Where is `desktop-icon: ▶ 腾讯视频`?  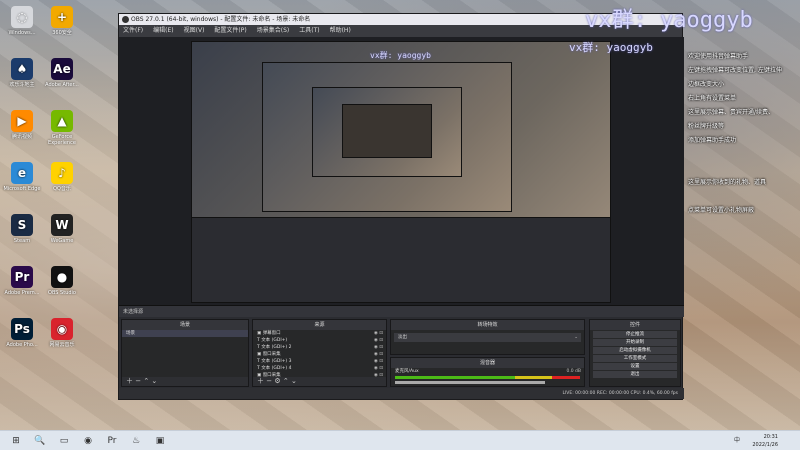
desktop-icon: ▶ 腾讯视频 is located at coordinates (22, 129).